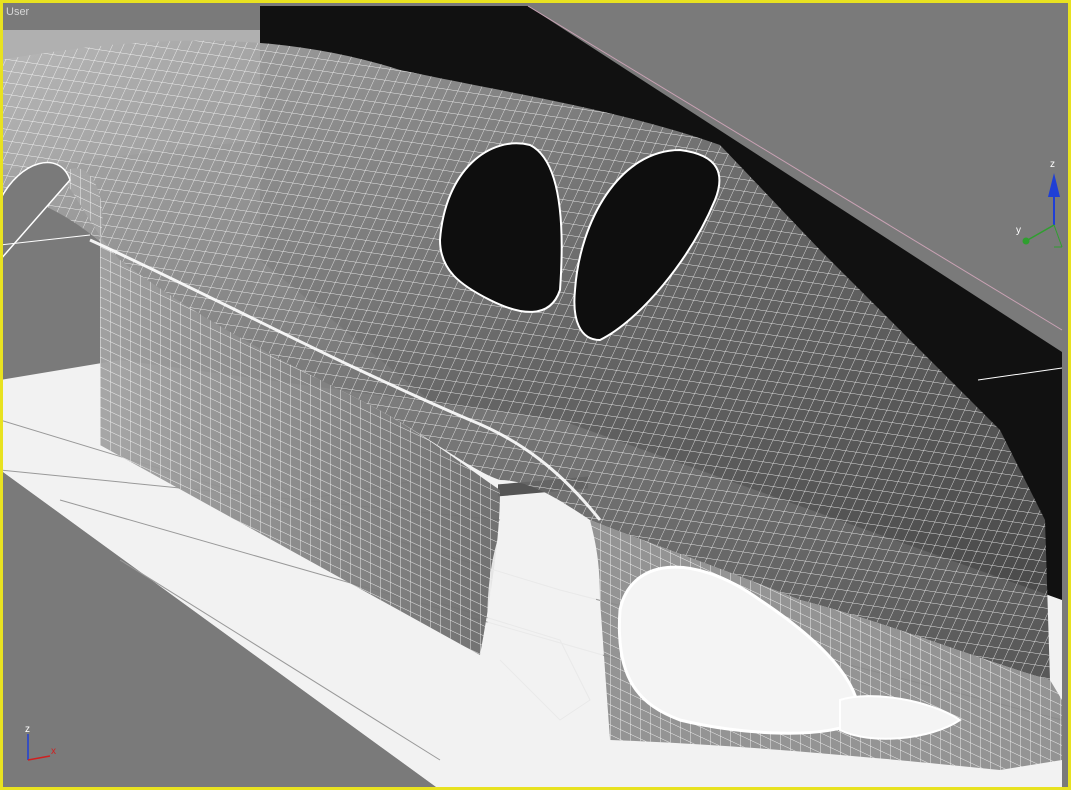  Describe the element at coordinates (1037, 205) in the screenshot. I see `view-cube-gizmo: z y` at that location.